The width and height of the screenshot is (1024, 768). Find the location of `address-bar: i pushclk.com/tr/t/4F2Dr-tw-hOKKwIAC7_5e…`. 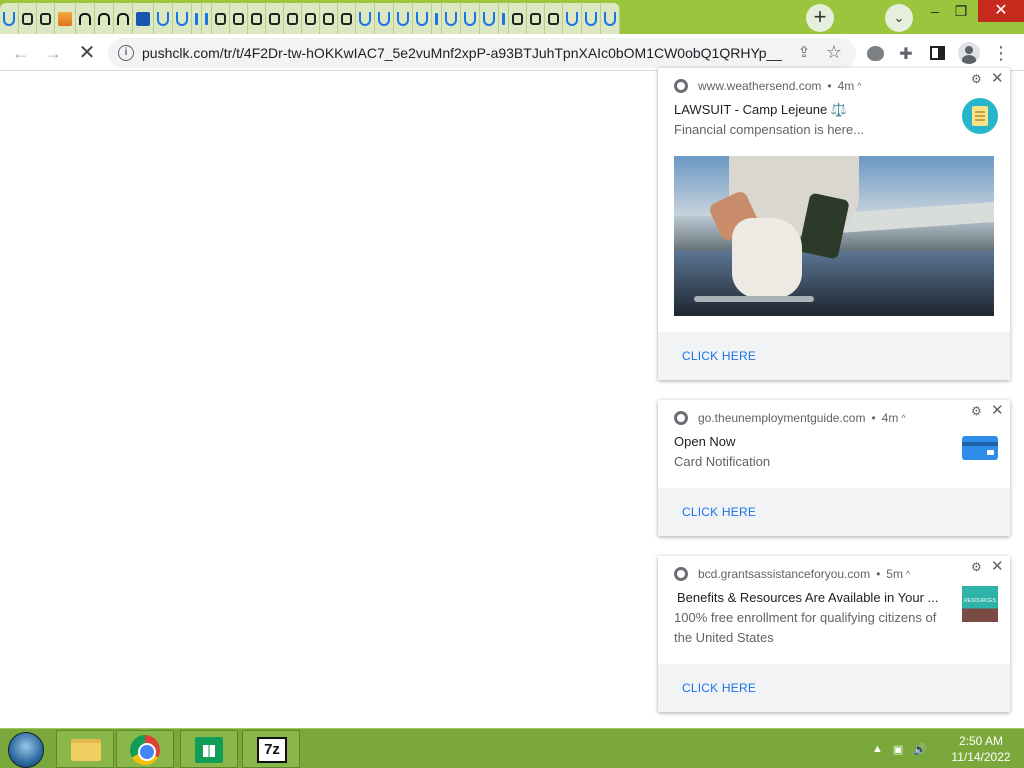

address-bar: i pushclk.com/tr/t/4F2Dr-tw-hOKKwIAC7_5e… is located at coordinates (482, 53).